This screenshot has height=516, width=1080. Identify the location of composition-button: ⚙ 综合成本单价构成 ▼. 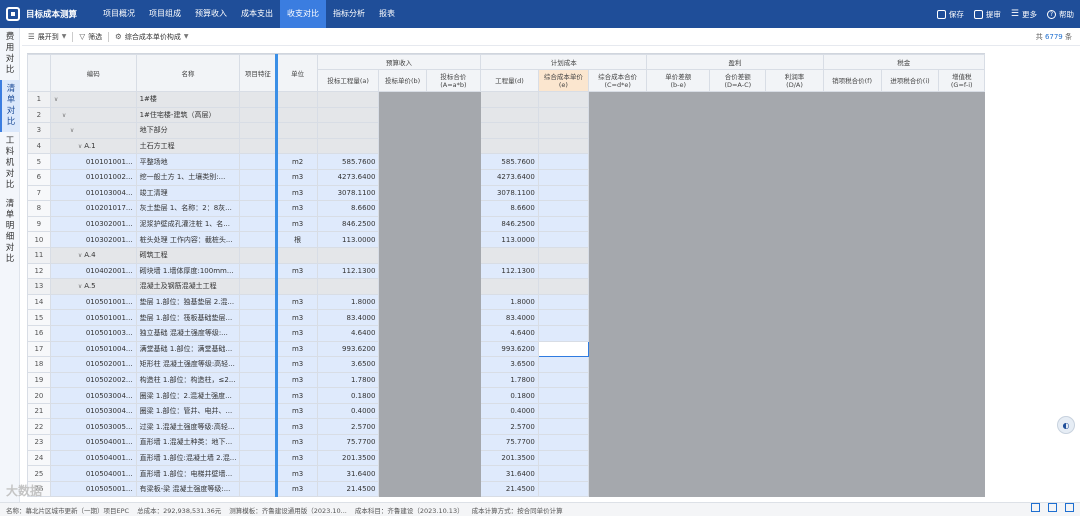
(151, 37).